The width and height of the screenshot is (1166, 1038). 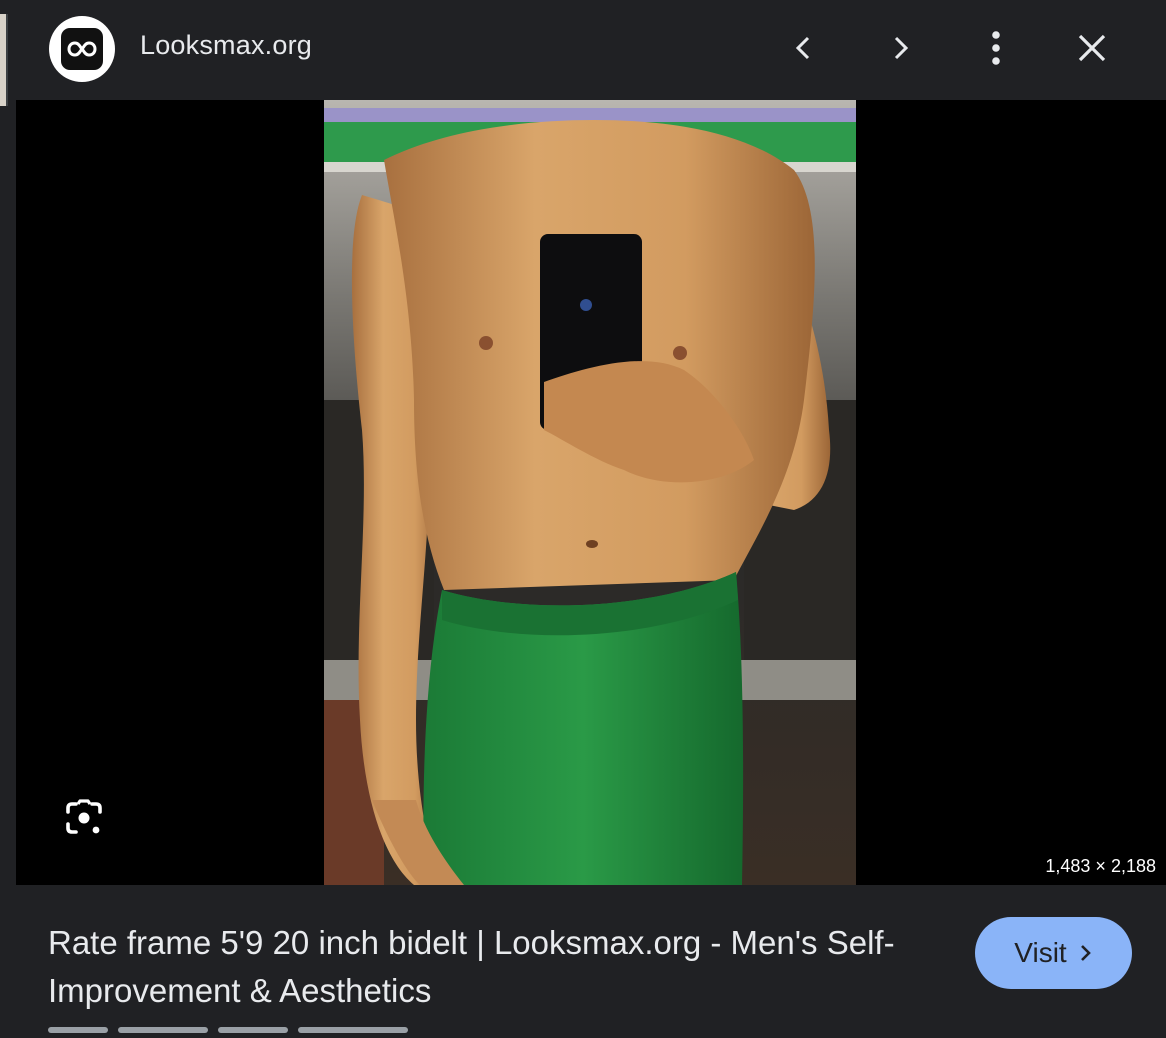 I want to click on underlying-page-edge, so click(x=8, y=519).